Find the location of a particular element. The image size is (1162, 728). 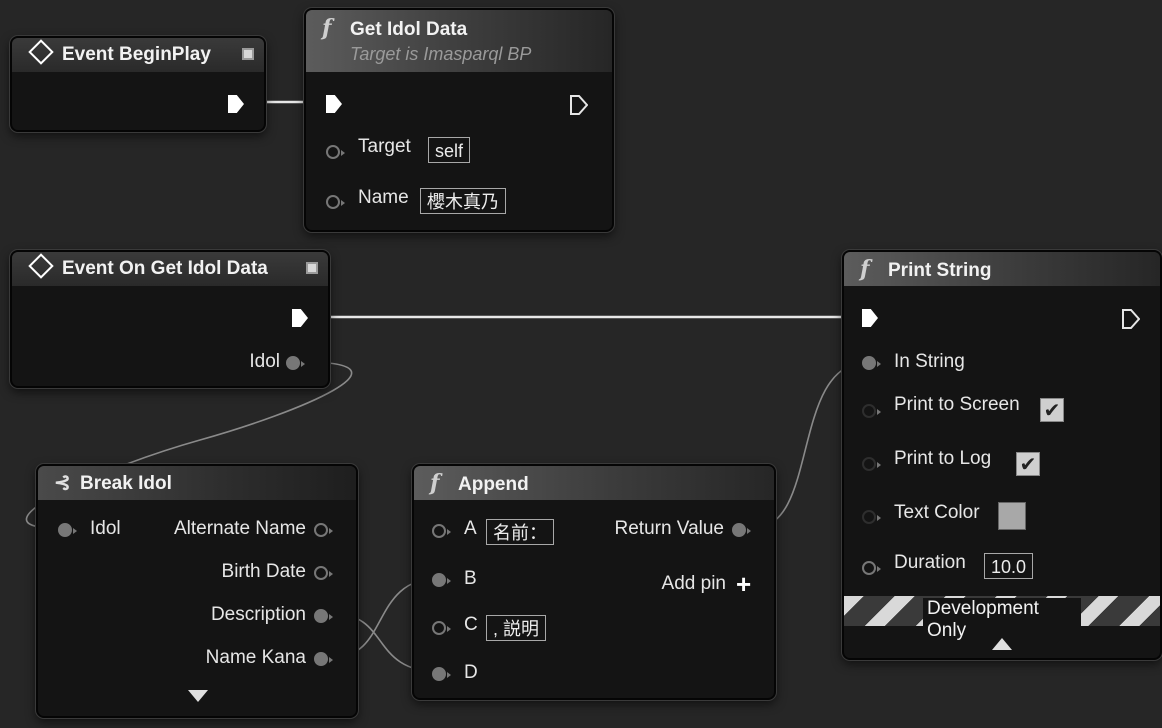

duration-input: 10.0 is located at coordinates (1009, 566).